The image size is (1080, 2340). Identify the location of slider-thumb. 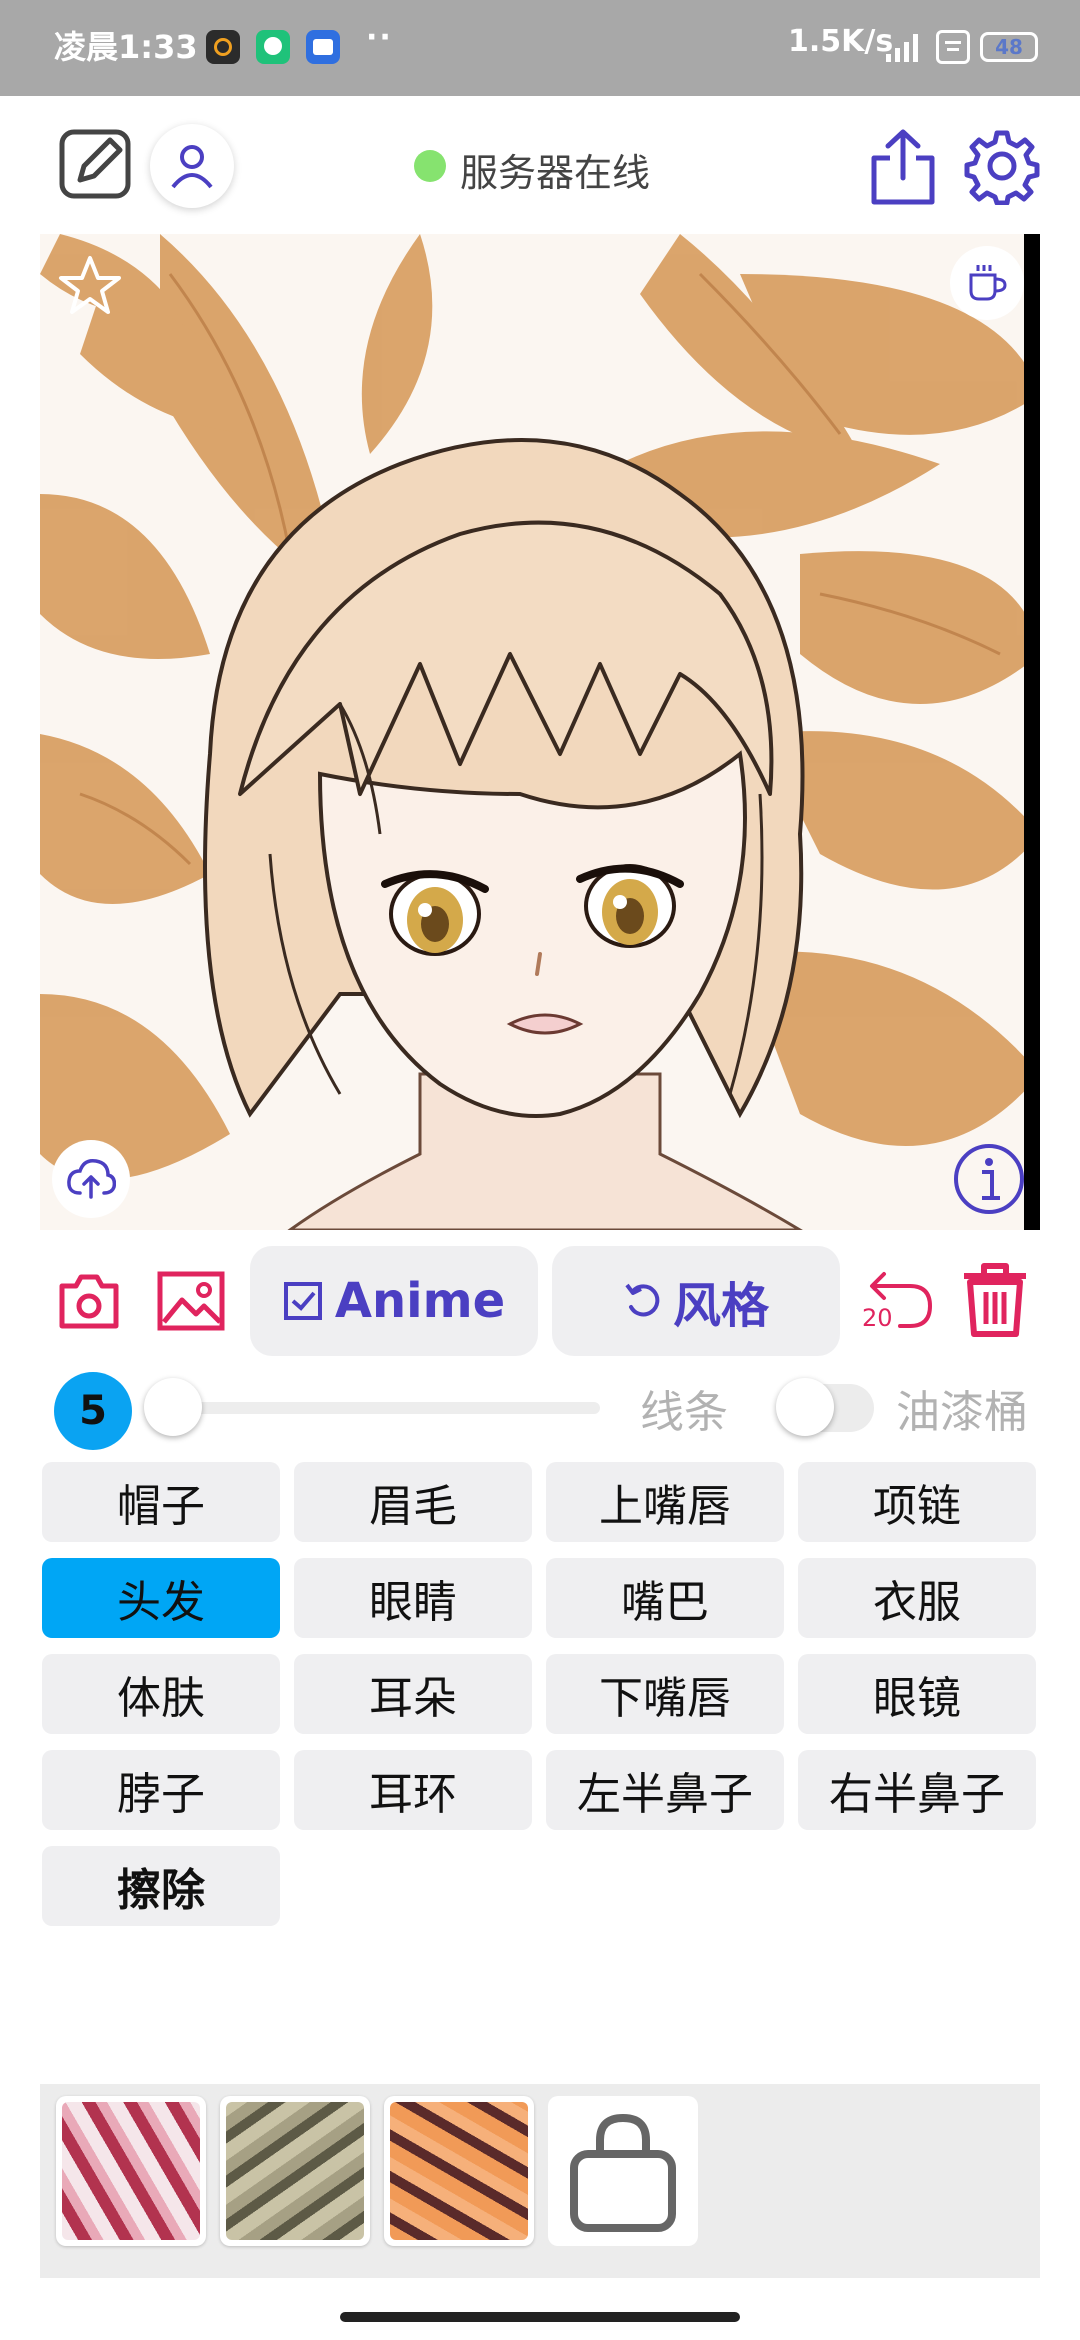
(173, 1407).